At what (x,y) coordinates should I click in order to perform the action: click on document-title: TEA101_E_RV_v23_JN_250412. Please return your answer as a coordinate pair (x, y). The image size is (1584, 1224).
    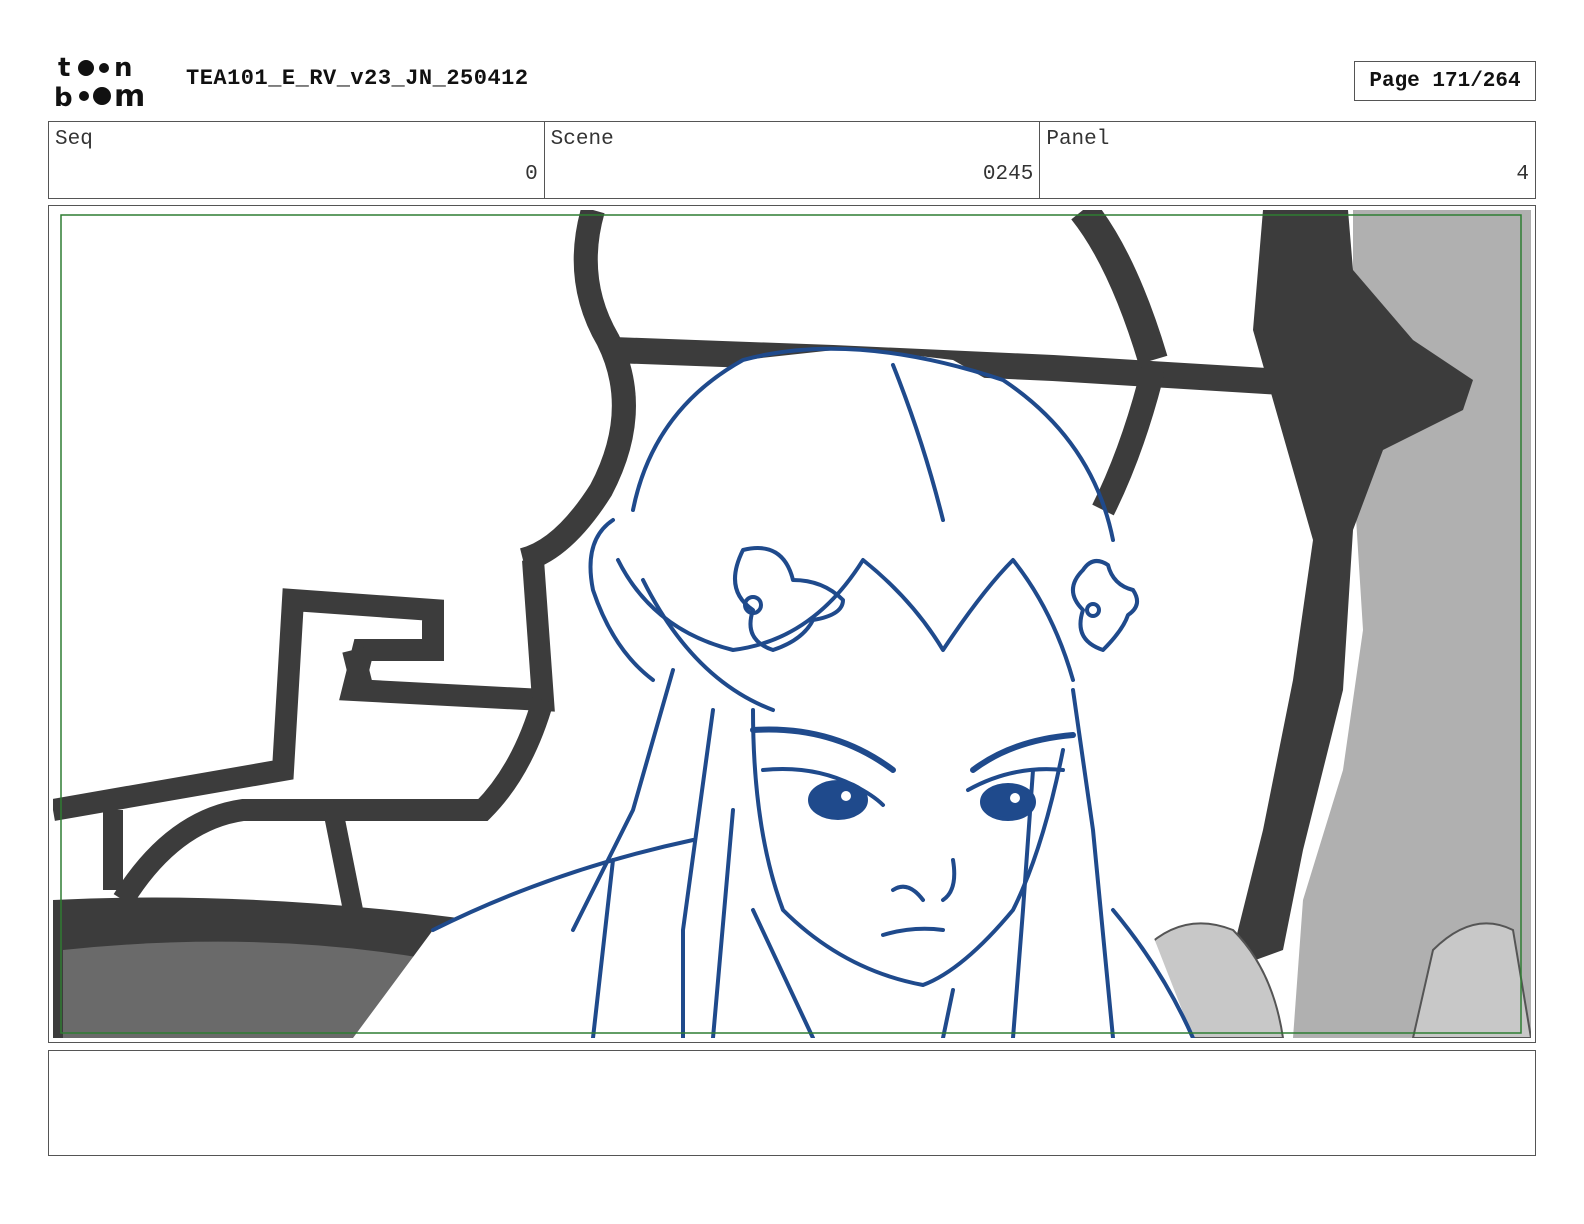
    Looking at the image, I should click on (357, 78).